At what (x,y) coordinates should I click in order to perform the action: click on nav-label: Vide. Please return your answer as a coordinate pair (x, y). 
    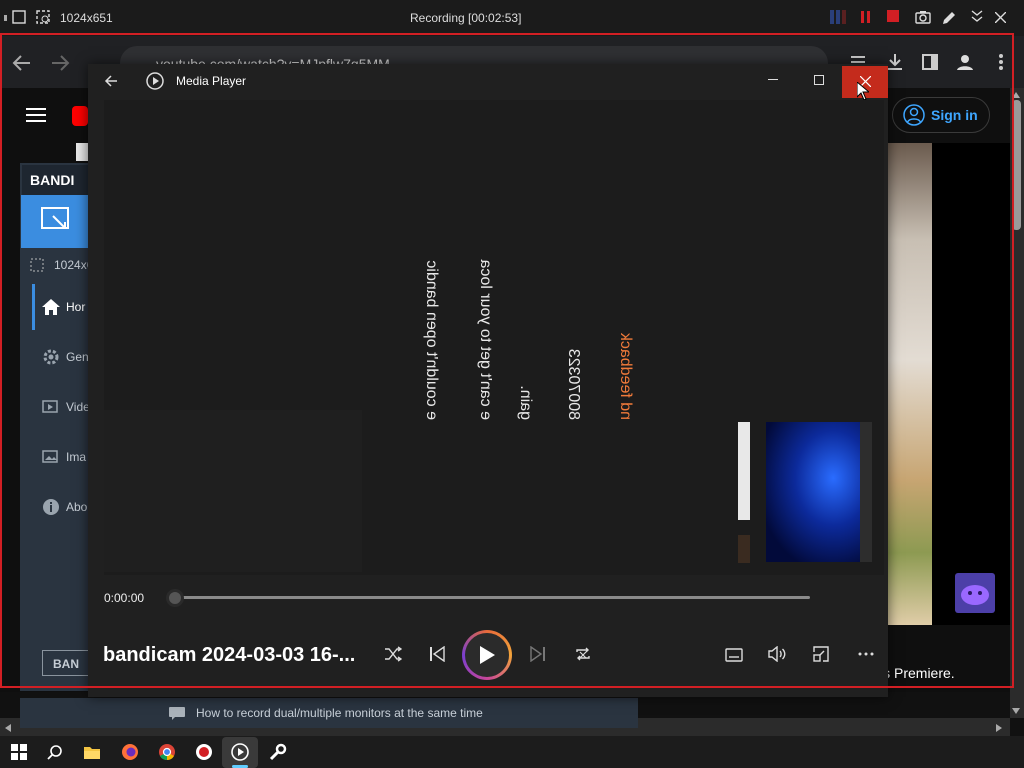
    Looking at the image, I should click on (78, 407).